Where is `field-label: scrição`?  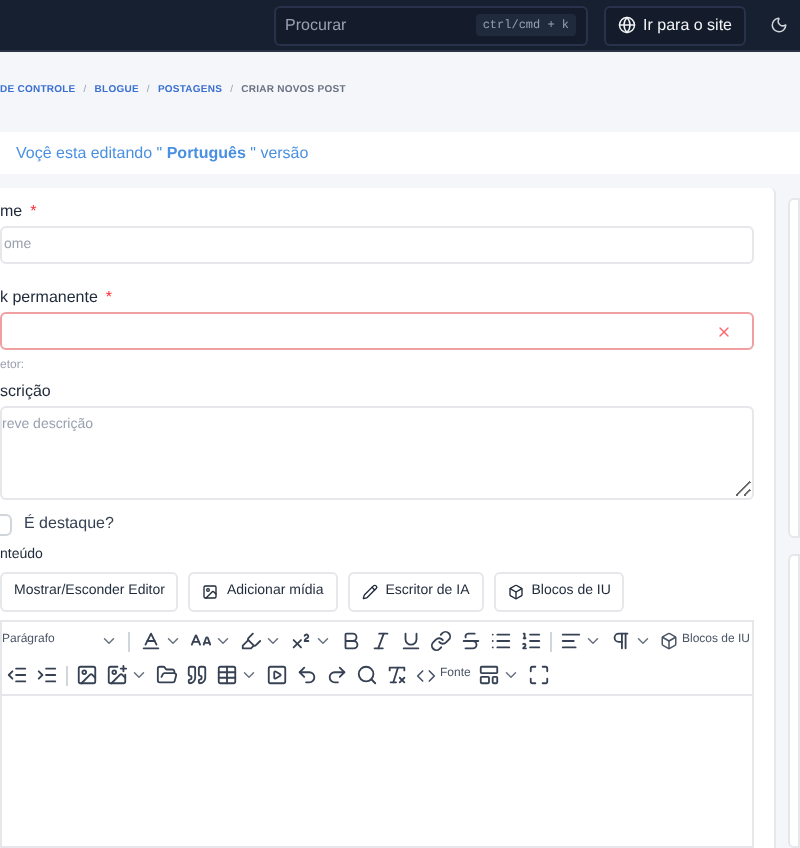 field-label: scrição is located at coordinates (25, 392).